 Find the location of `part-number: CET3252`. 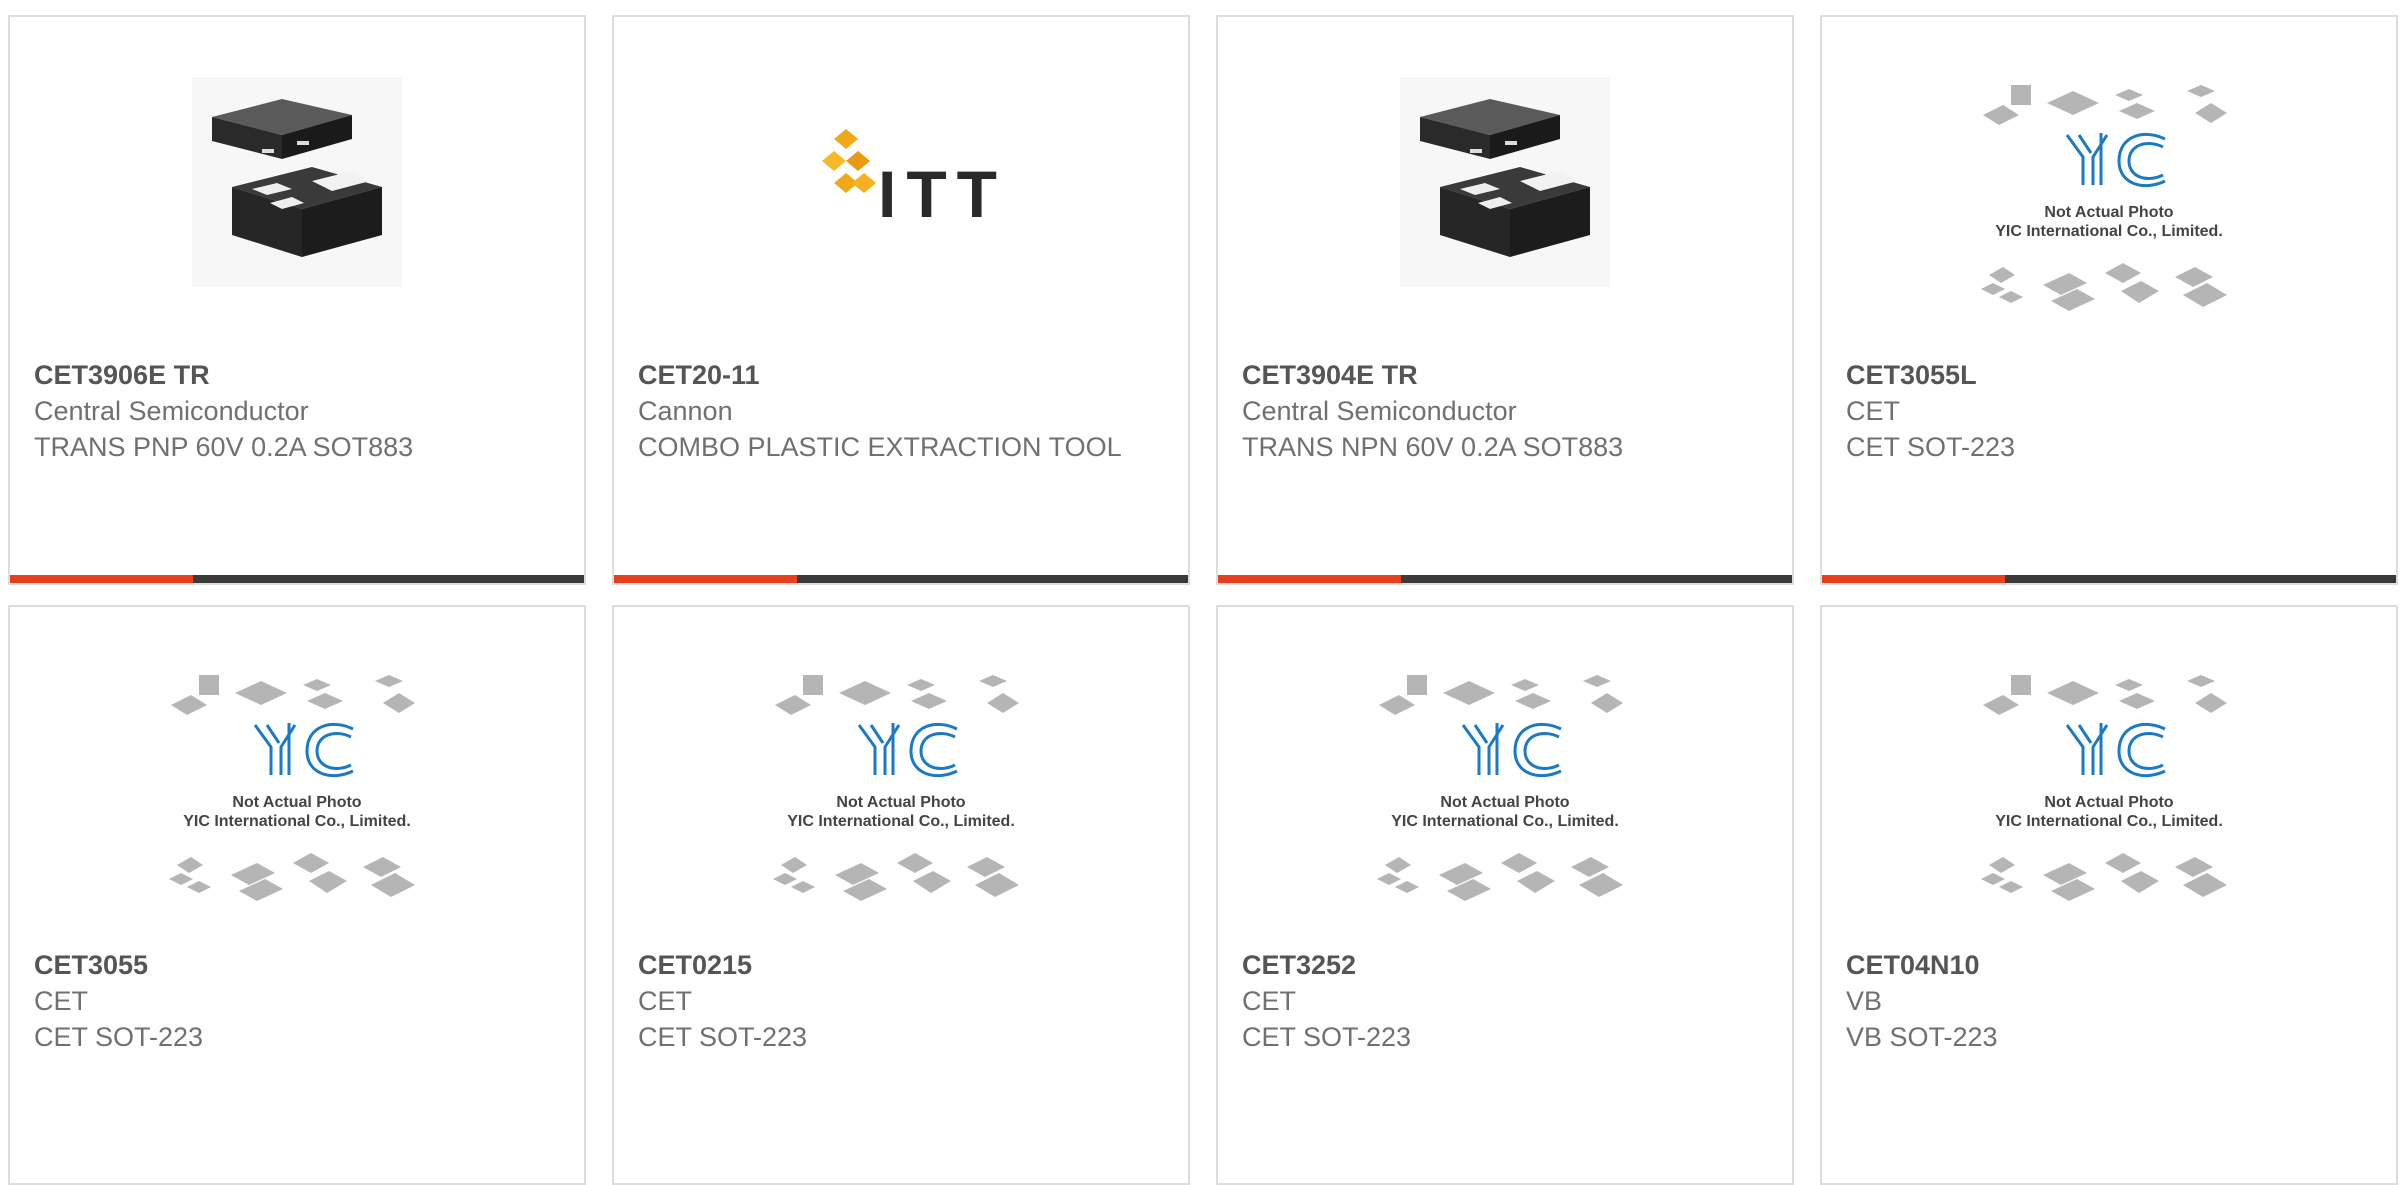

part-number: CET3252 is located at coordinates (1492, 965).